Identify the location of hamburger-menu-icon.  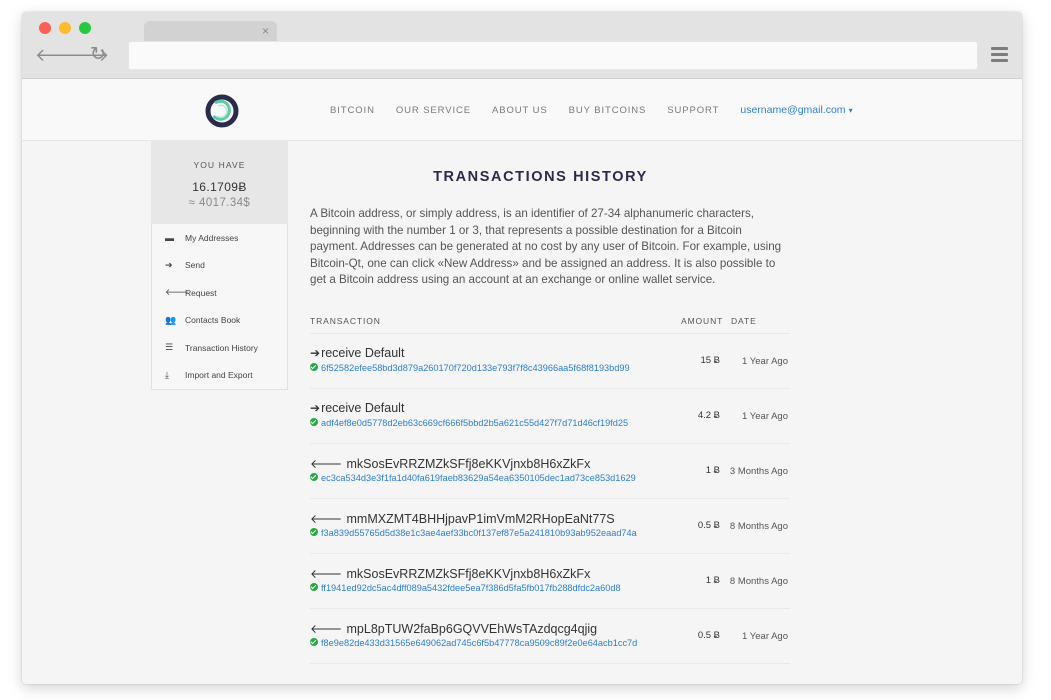
(999, 55).